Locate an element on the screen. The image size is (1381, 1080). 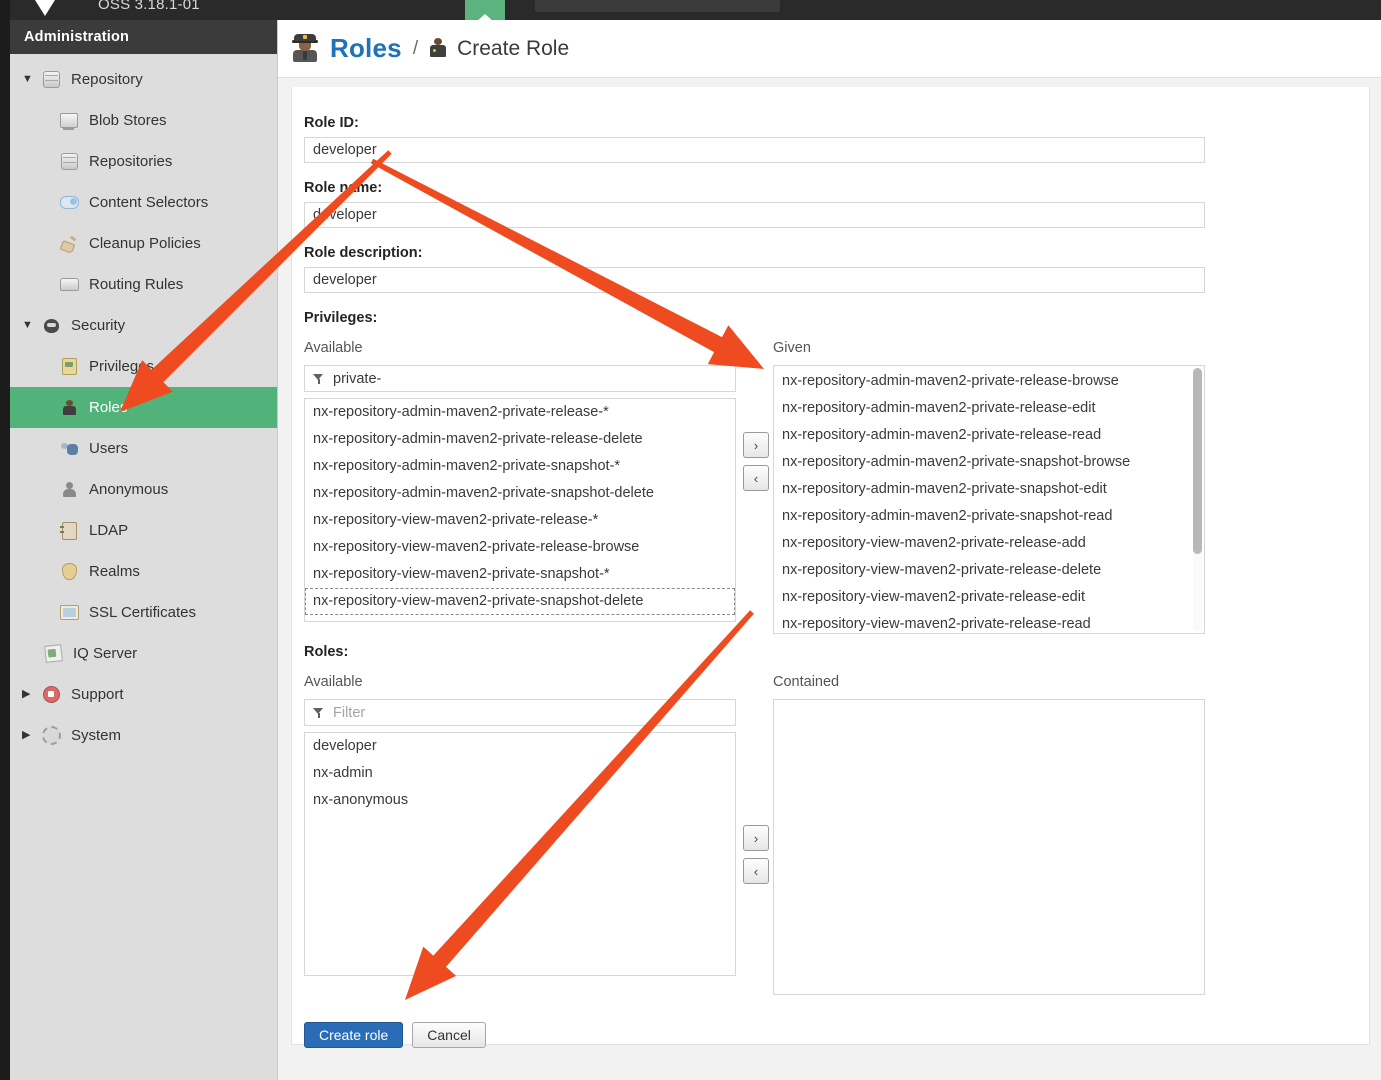
sidebar-item-label: Roles is located at coordinates (108, 407).